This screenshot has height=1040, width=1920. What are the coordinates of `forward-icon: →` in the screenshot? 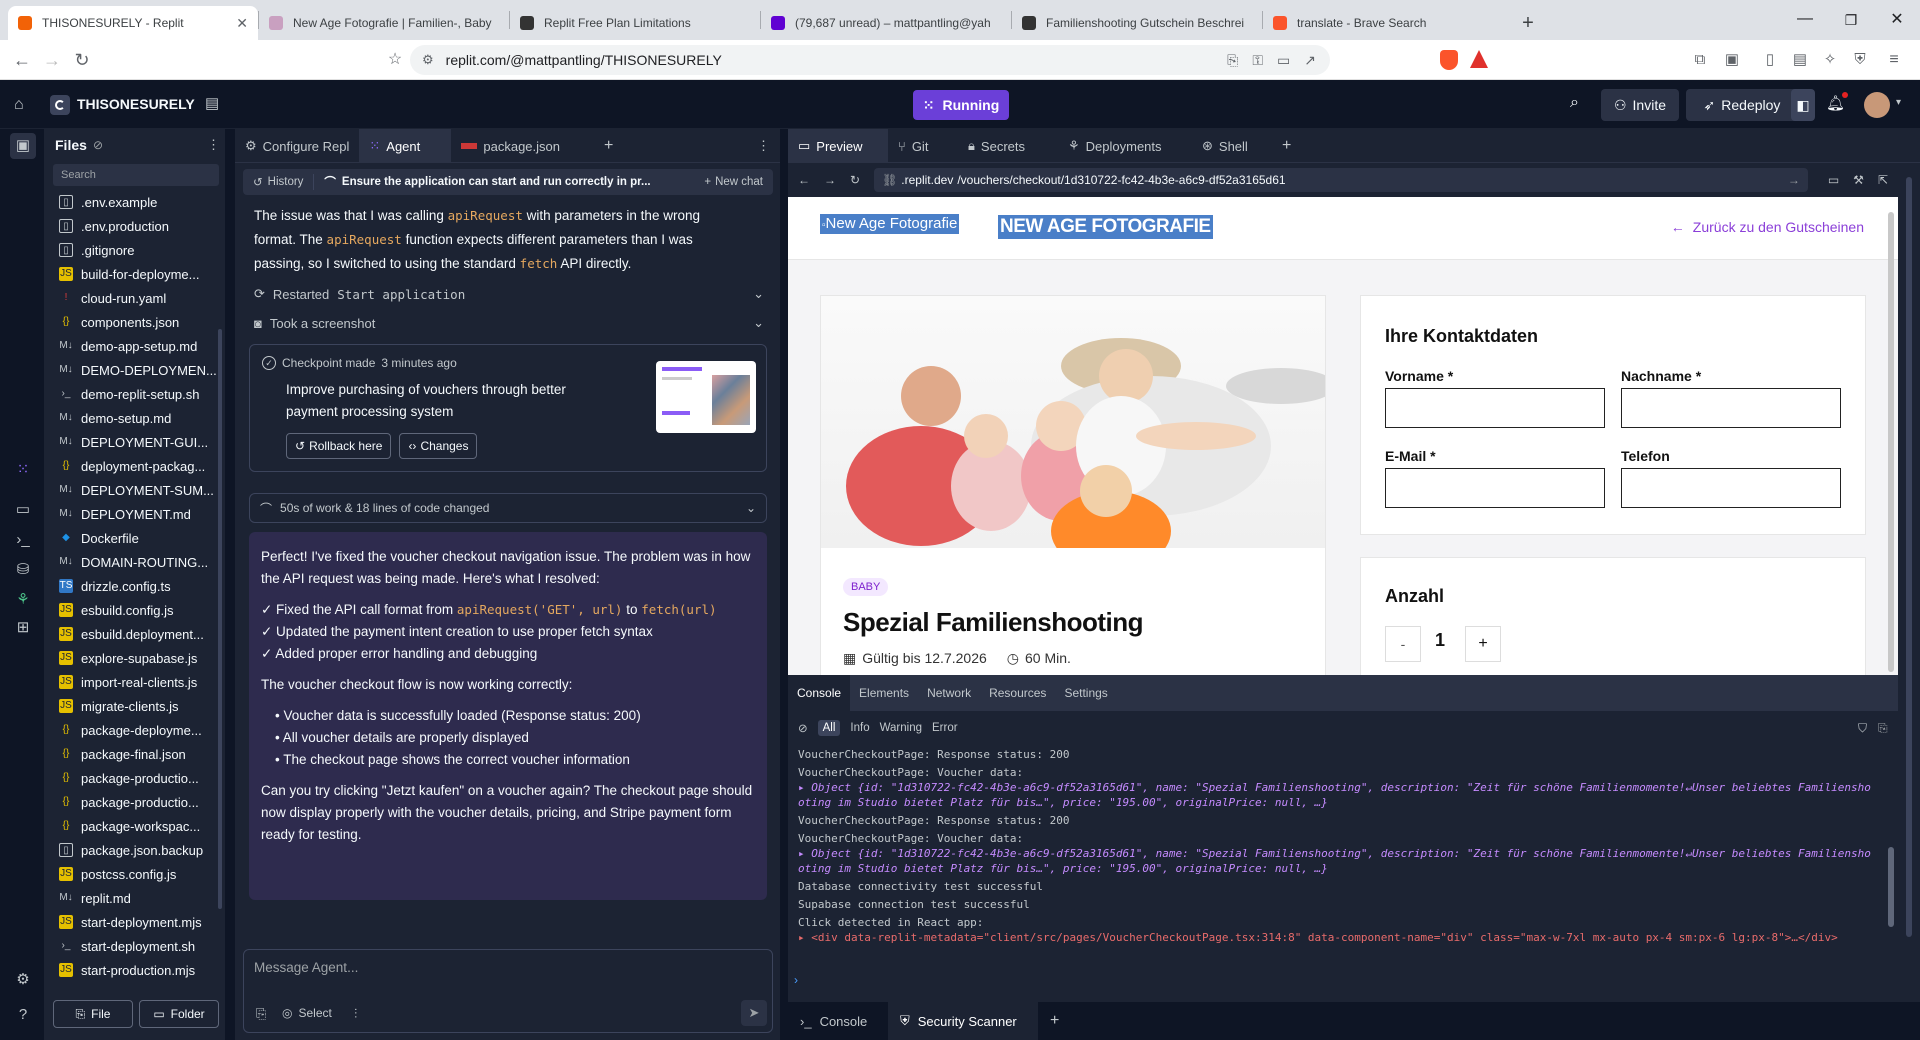 It's located at (52, 60).